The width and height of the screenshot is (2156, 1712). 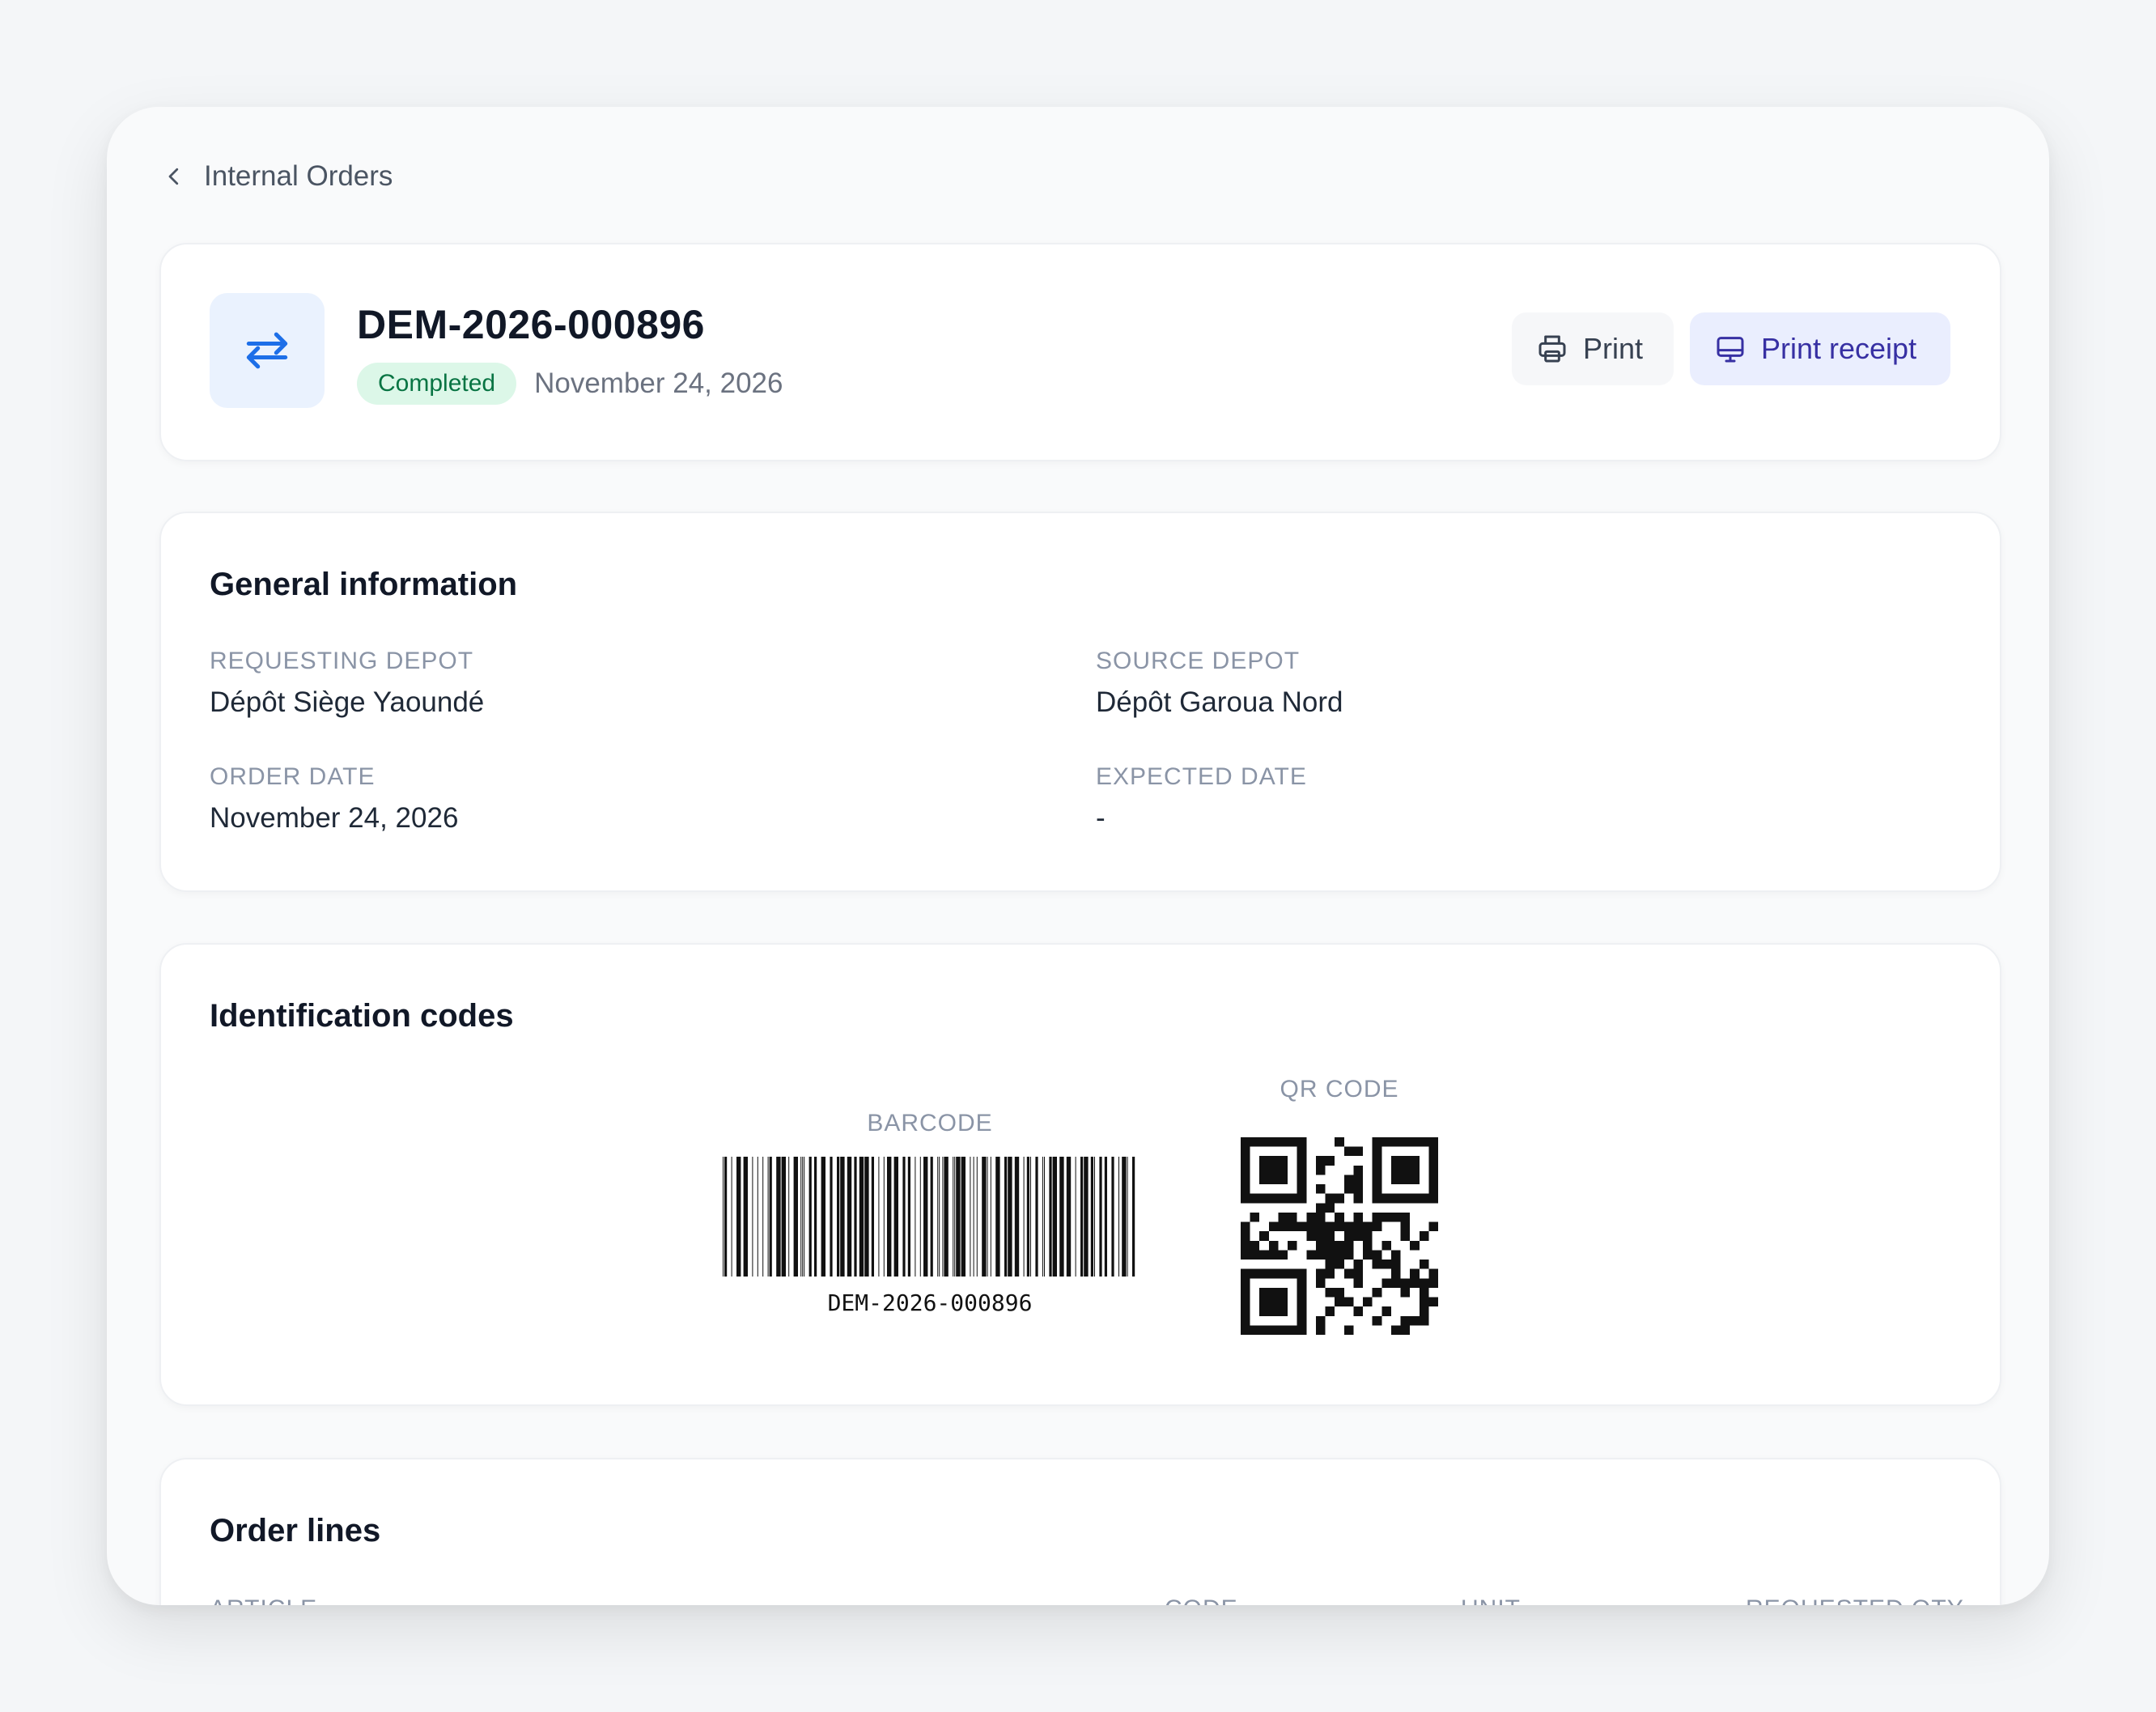 I want to click on column-header-unit: UNIT, so click(x=1491, y=1600).